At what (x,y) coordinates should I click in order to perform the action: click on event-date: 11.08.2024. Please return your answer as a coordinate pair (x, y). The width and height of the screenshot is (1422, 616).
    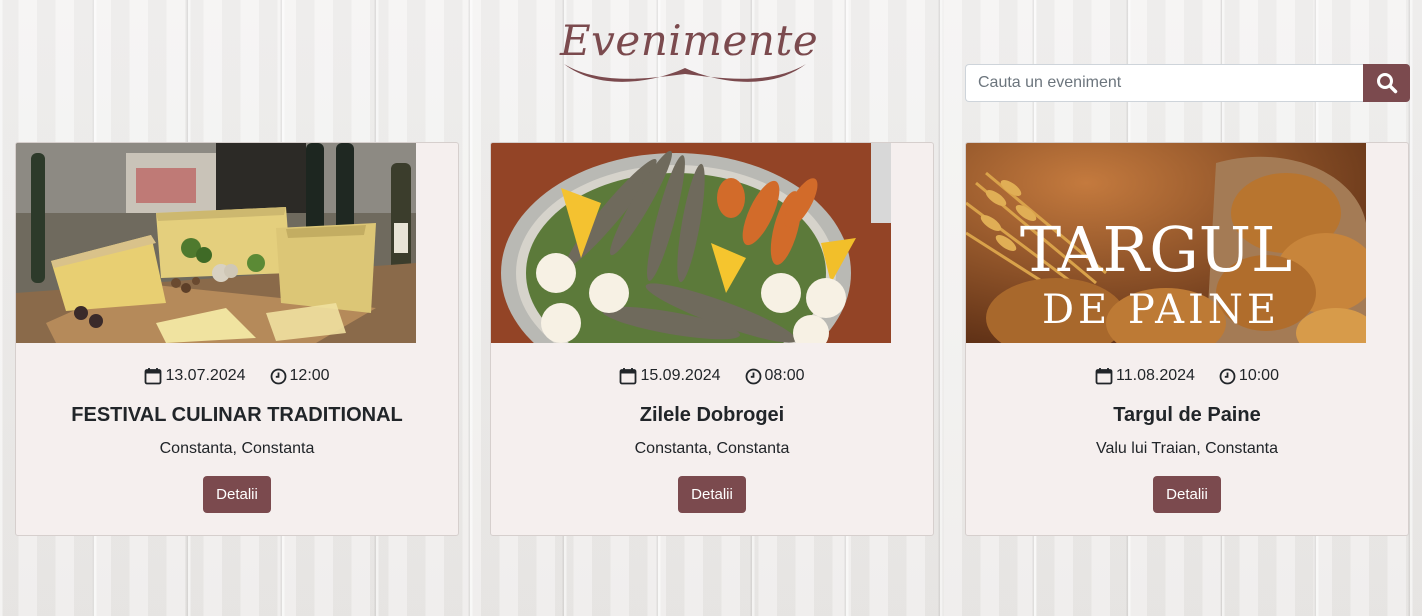
    Looking at the image, I should click on (1155, 375).